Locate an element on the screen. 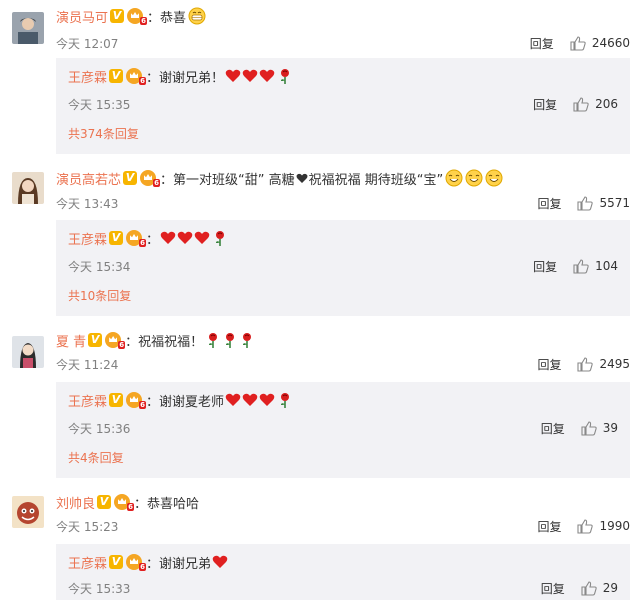 The image size is (640, 600). reply-text: ：谢谢夏老师 is located at coordinates (185, 402).